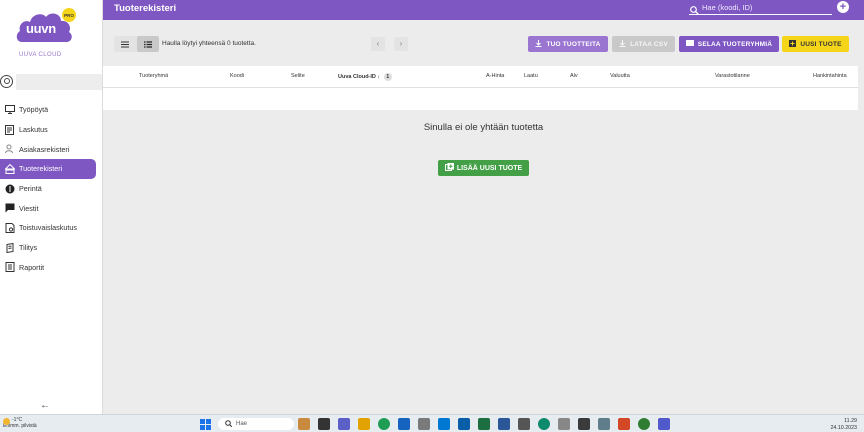 This screenshot has width=864, height=432. I want to click on column-header-valuutta: Valuutta, so click(620, 76).